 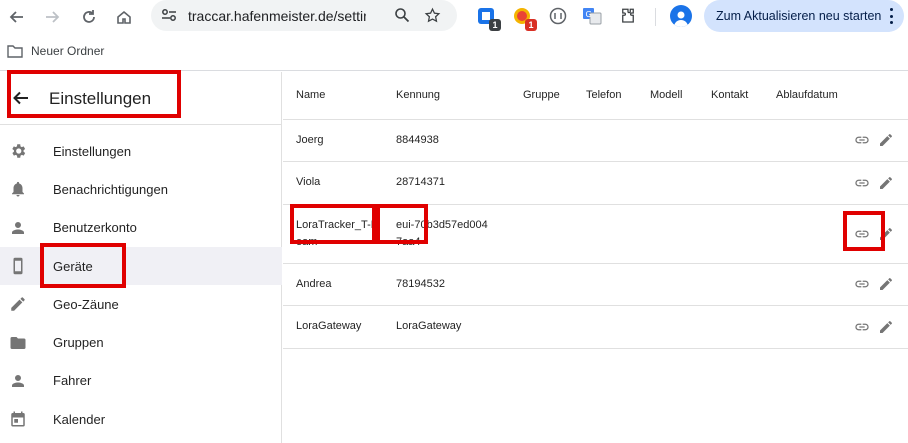 What do you see at coordinates (667, 96) in the screenshot?
I see `column-header-modell: Modell` at bounding box center [667, 96].